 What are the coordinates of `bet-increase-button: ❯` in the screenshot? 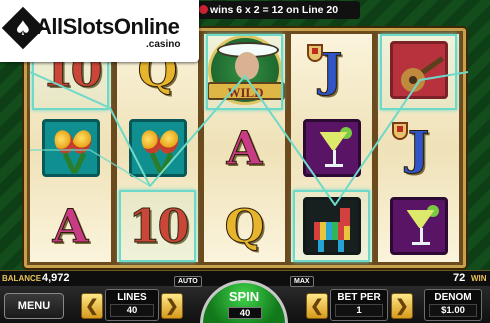 It's located at (402, 306).